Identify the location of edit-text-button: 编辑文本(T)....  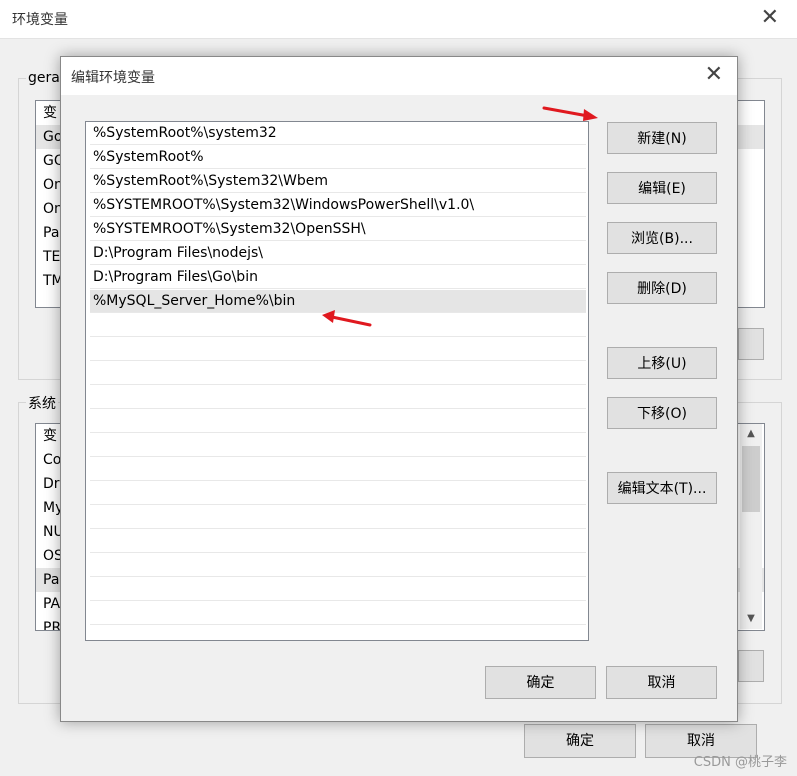
(662, 488).